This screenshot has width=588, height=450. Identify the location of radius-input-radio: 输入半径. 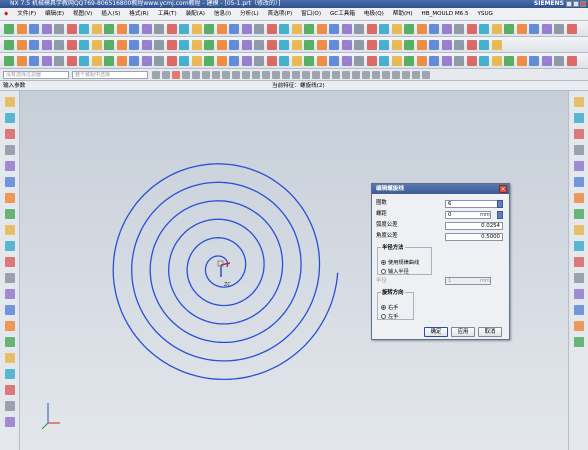
(395, 272).